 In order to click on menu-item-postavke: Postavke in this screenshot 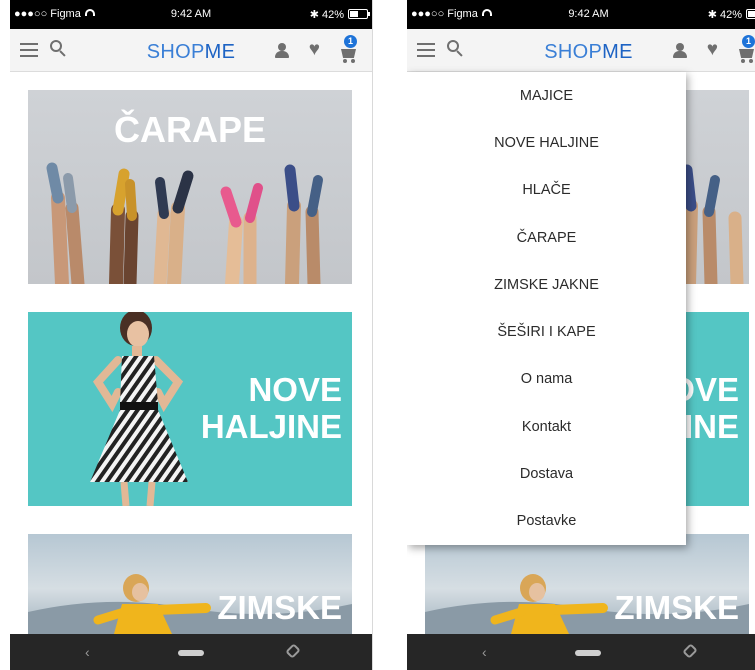, I will do `click(546, 521)`.